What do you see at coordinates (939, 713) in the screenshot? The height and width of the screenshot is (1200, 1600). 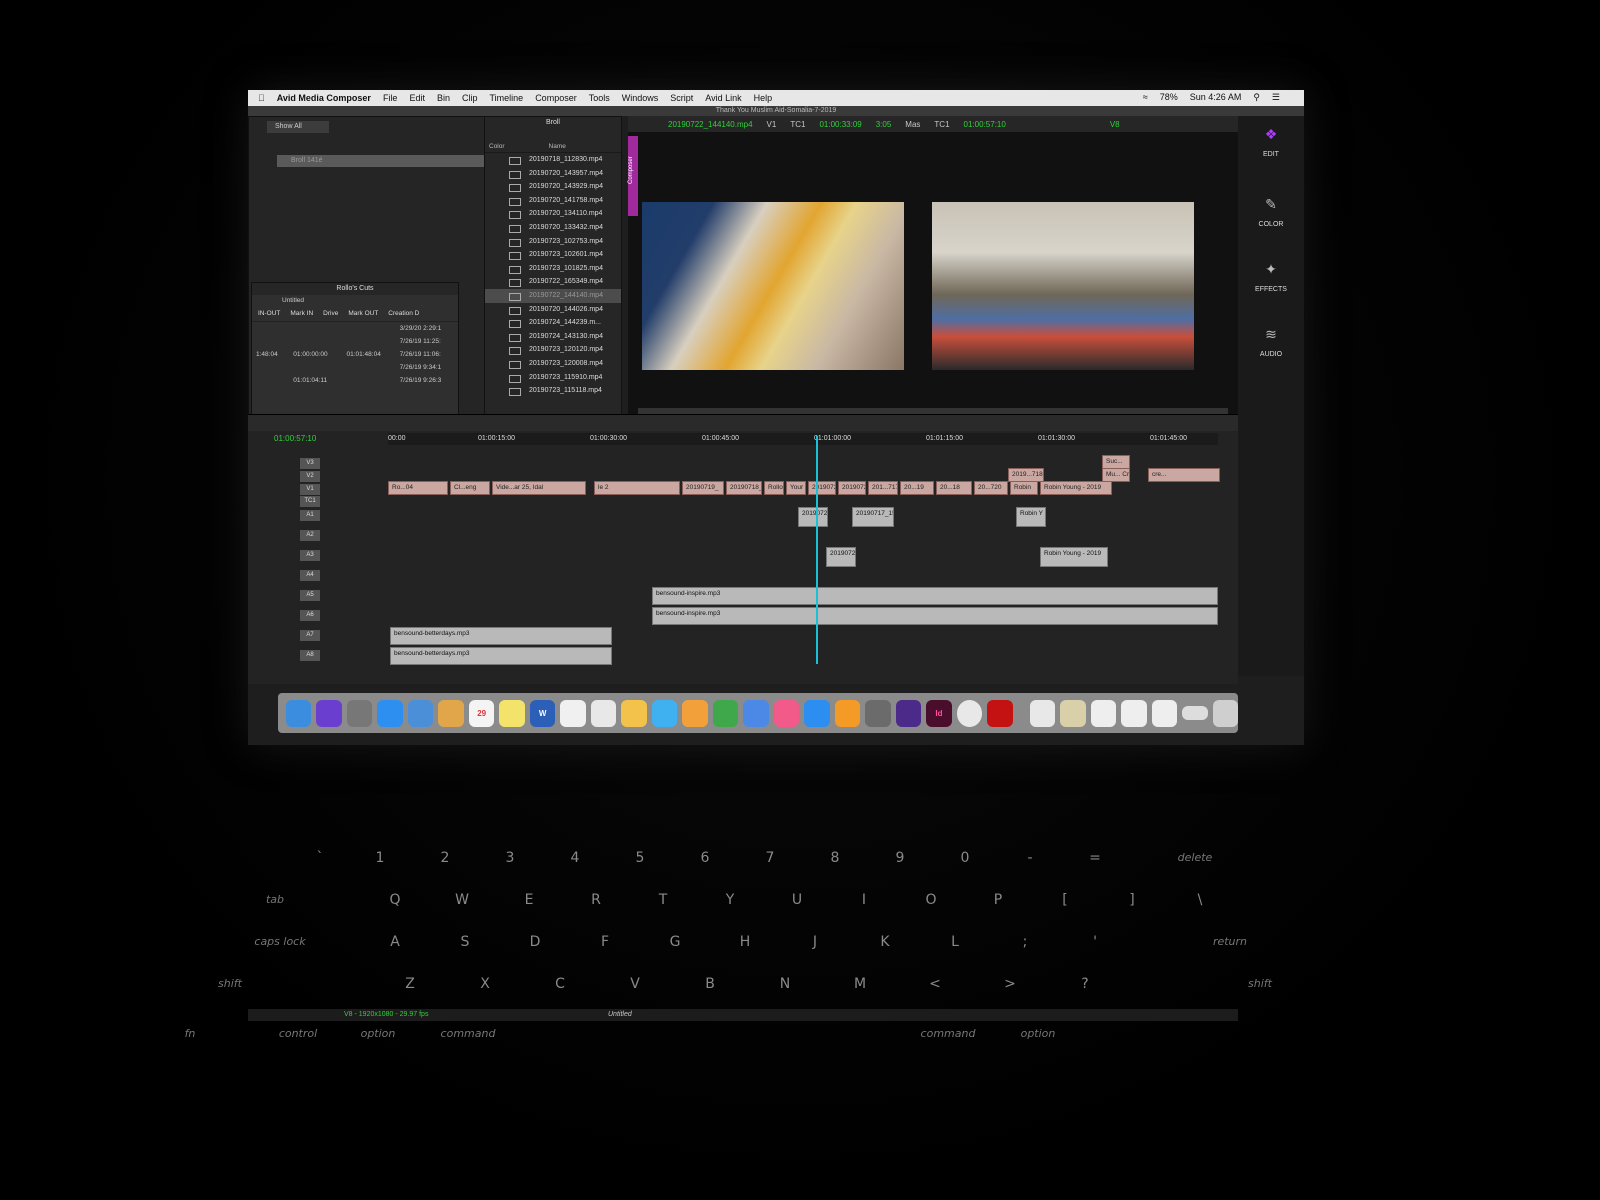 I see `indesign-icon: Id` at bounding box center [939, 713].